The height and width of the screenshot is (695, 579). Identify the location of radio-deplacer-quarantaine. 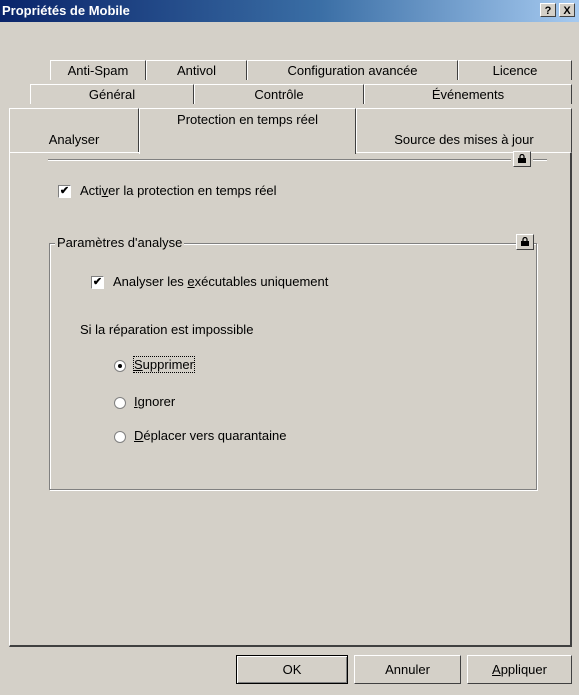
(120, 437).